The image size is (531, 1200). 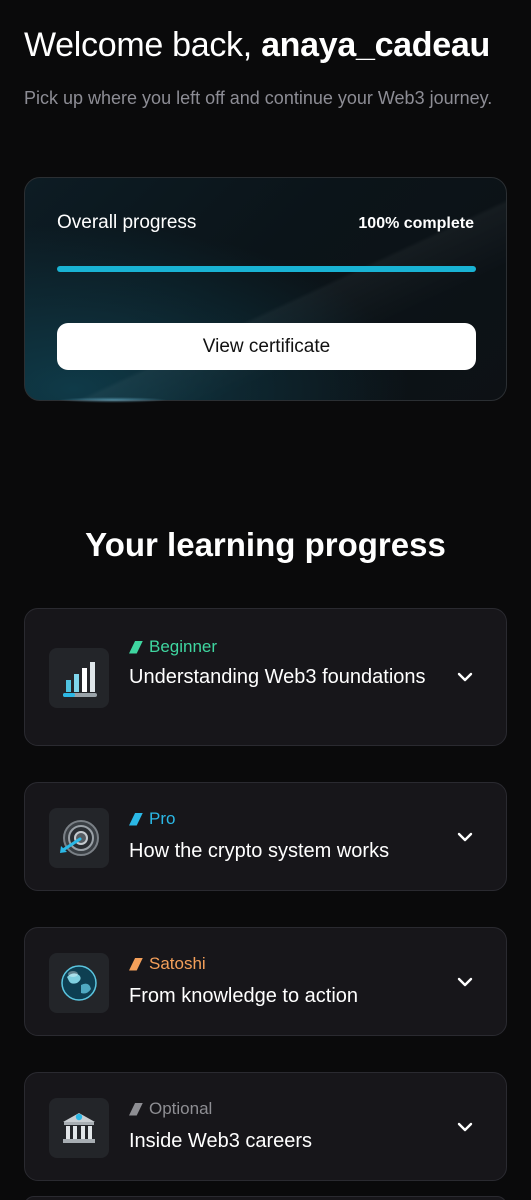 What do you see at coordinates (221, 1141) in the screenshot?
I see `course-title: Inside Web3 careers` at bounding box center [221, 1141].